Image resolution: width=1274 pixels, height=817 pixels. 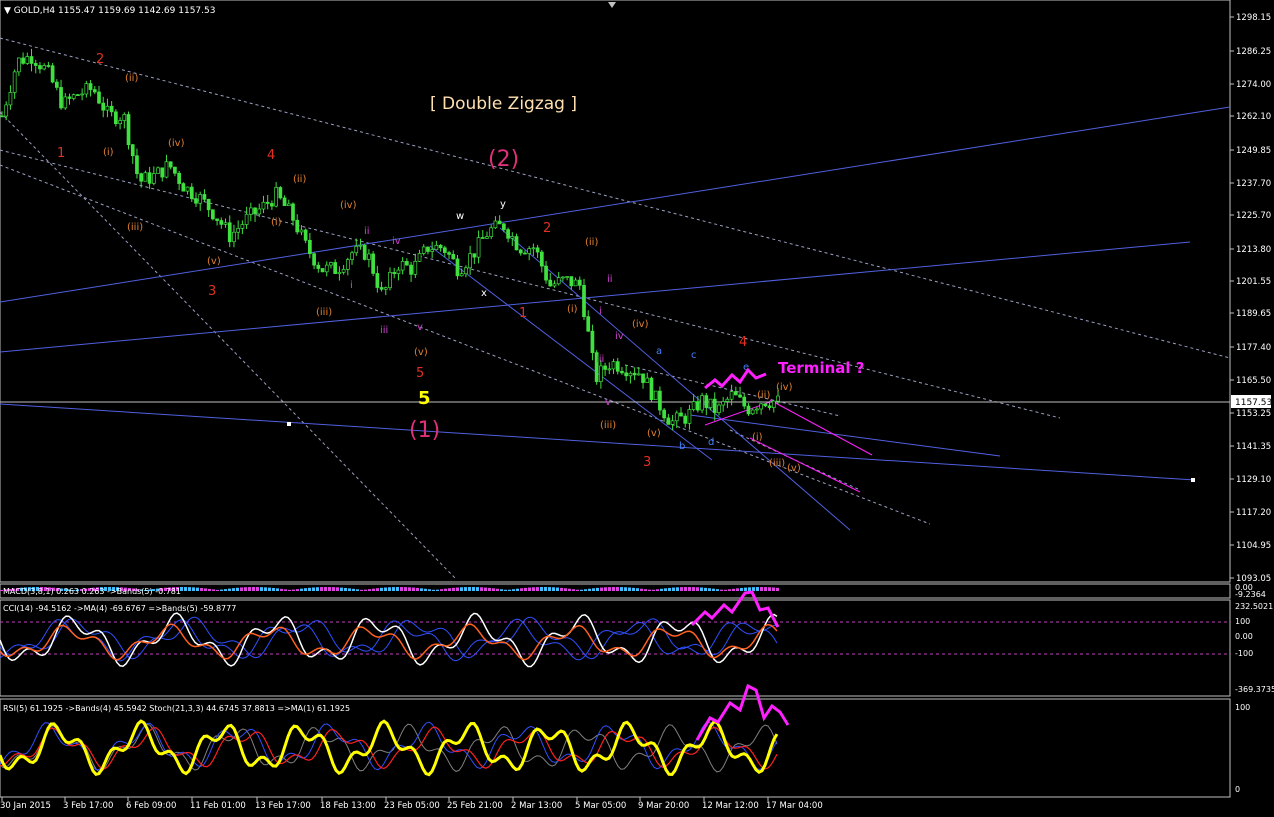 What do you see at coordinates (600, 311) in the screenshot?
I see `wave-label: i` at bounding box center [600, 311].